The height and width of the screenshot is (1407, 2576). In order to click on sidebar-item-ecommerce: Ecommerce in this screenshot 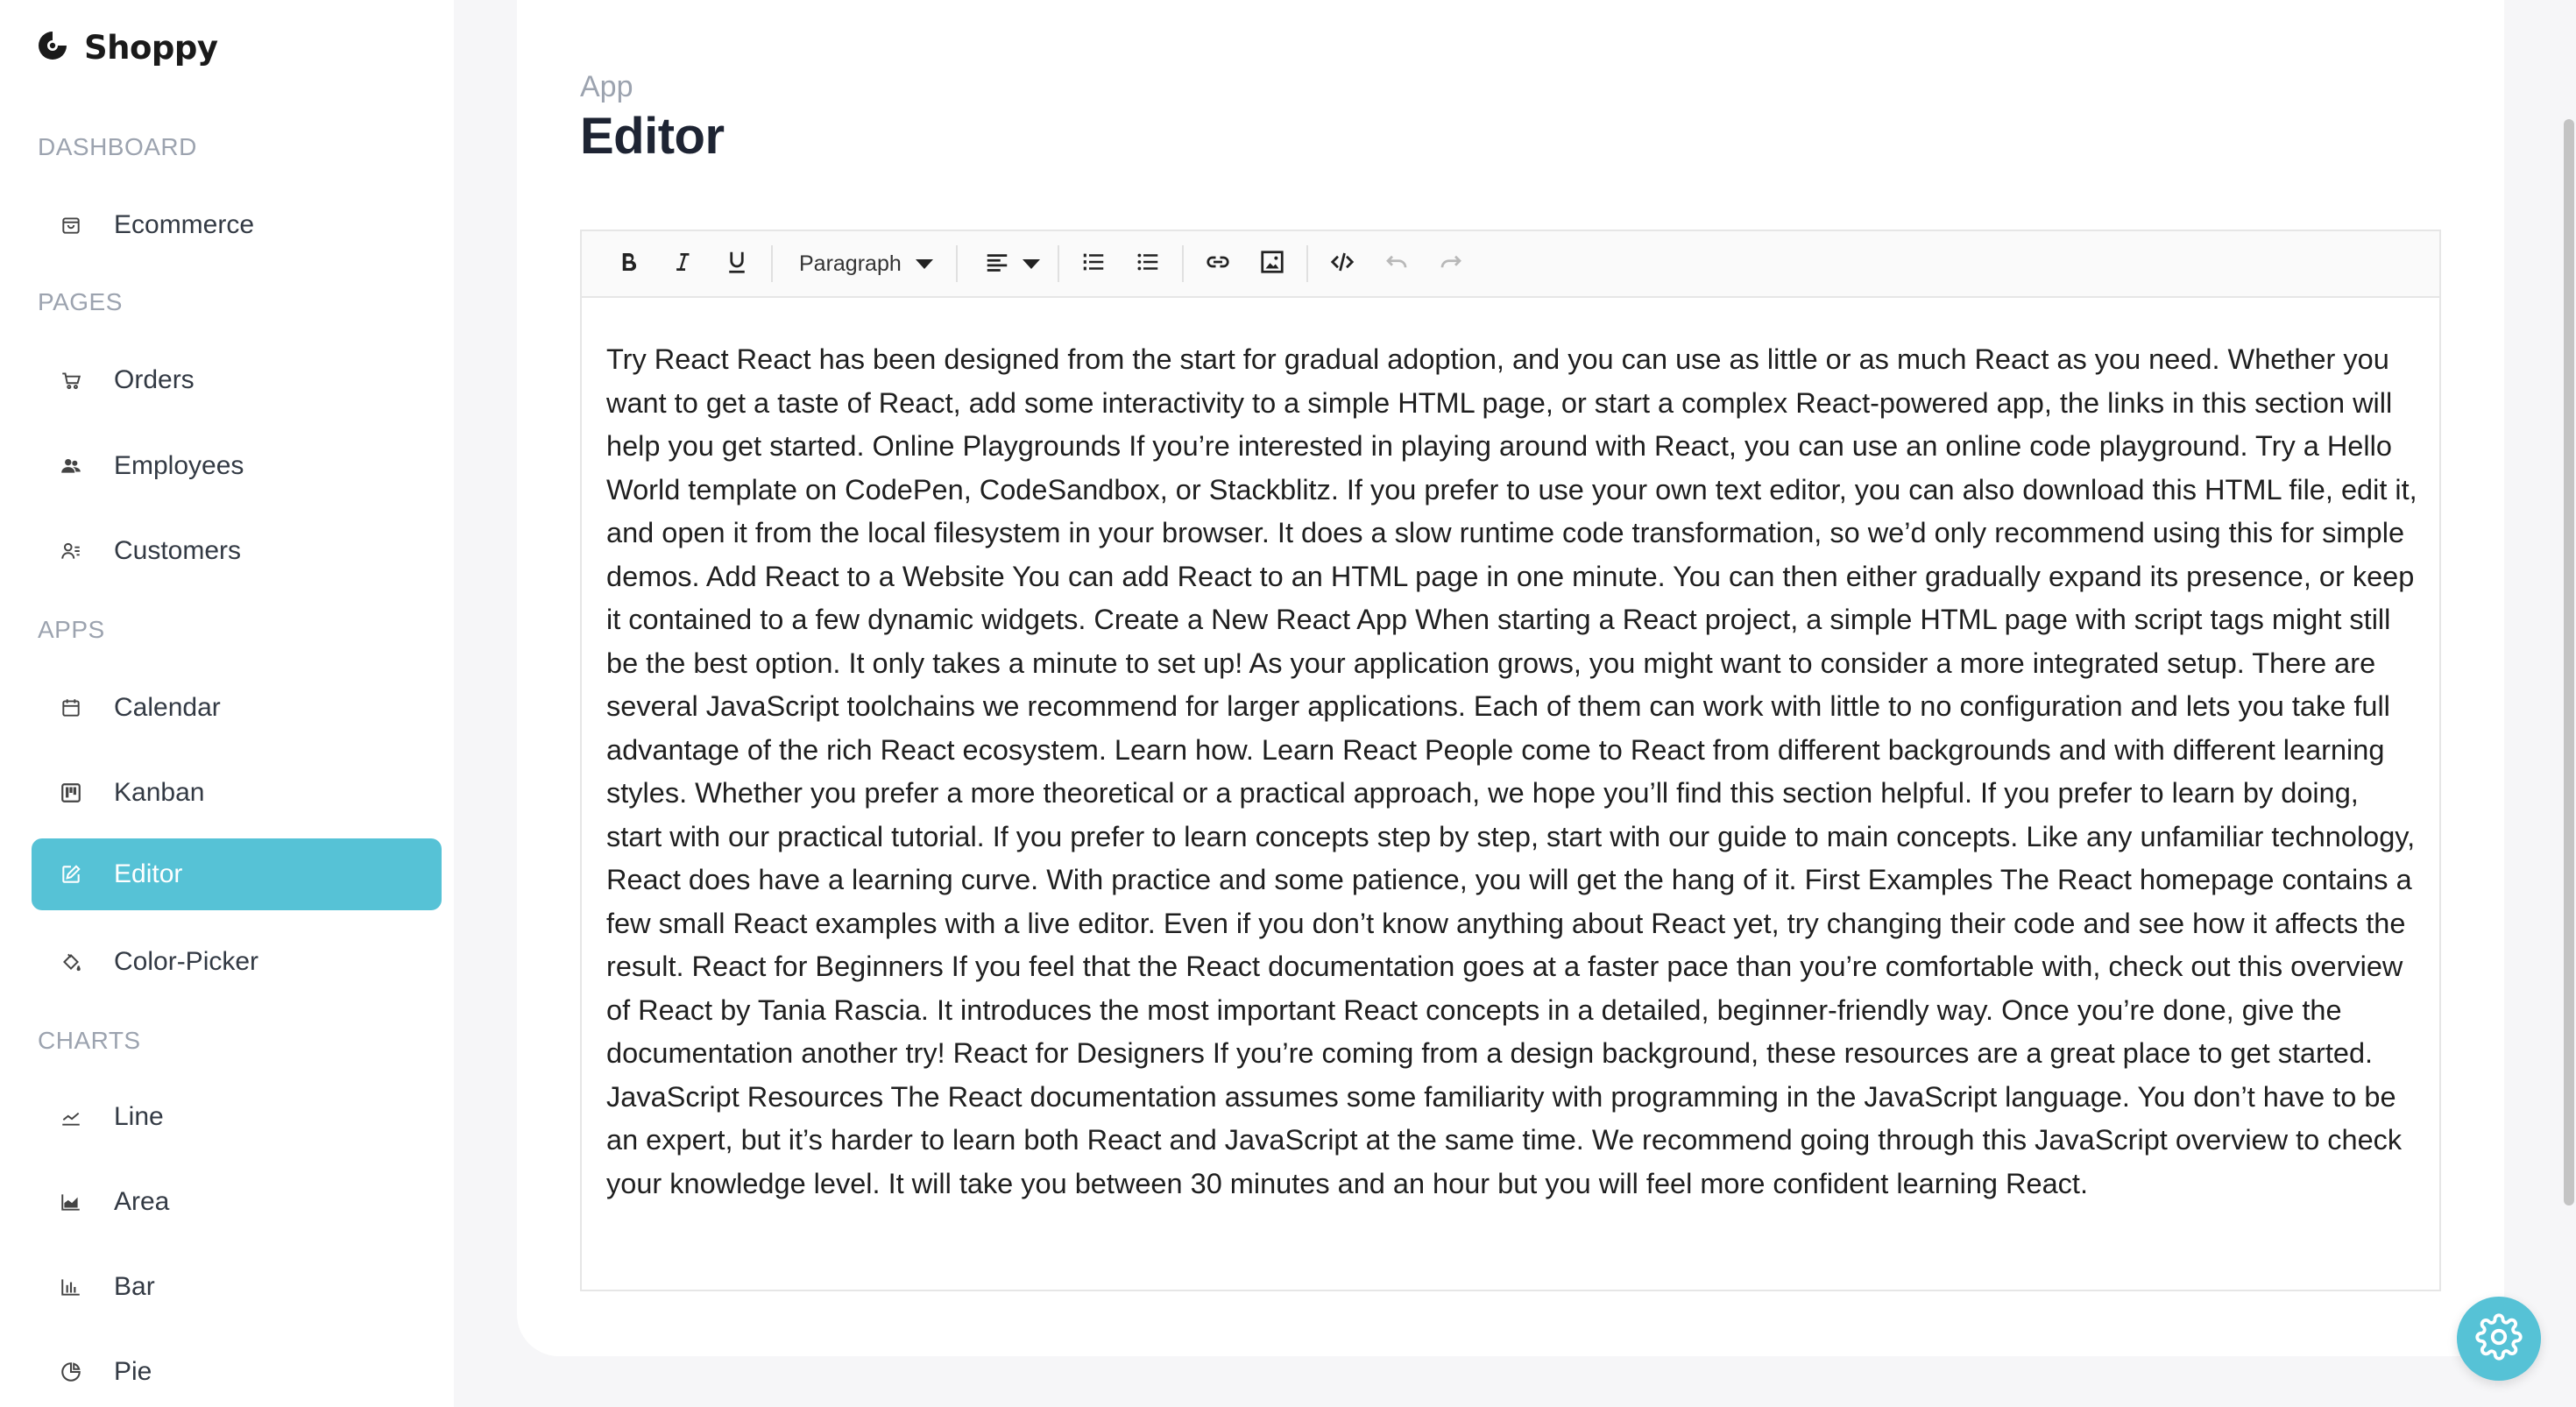, I will do `click(237, 225)`.